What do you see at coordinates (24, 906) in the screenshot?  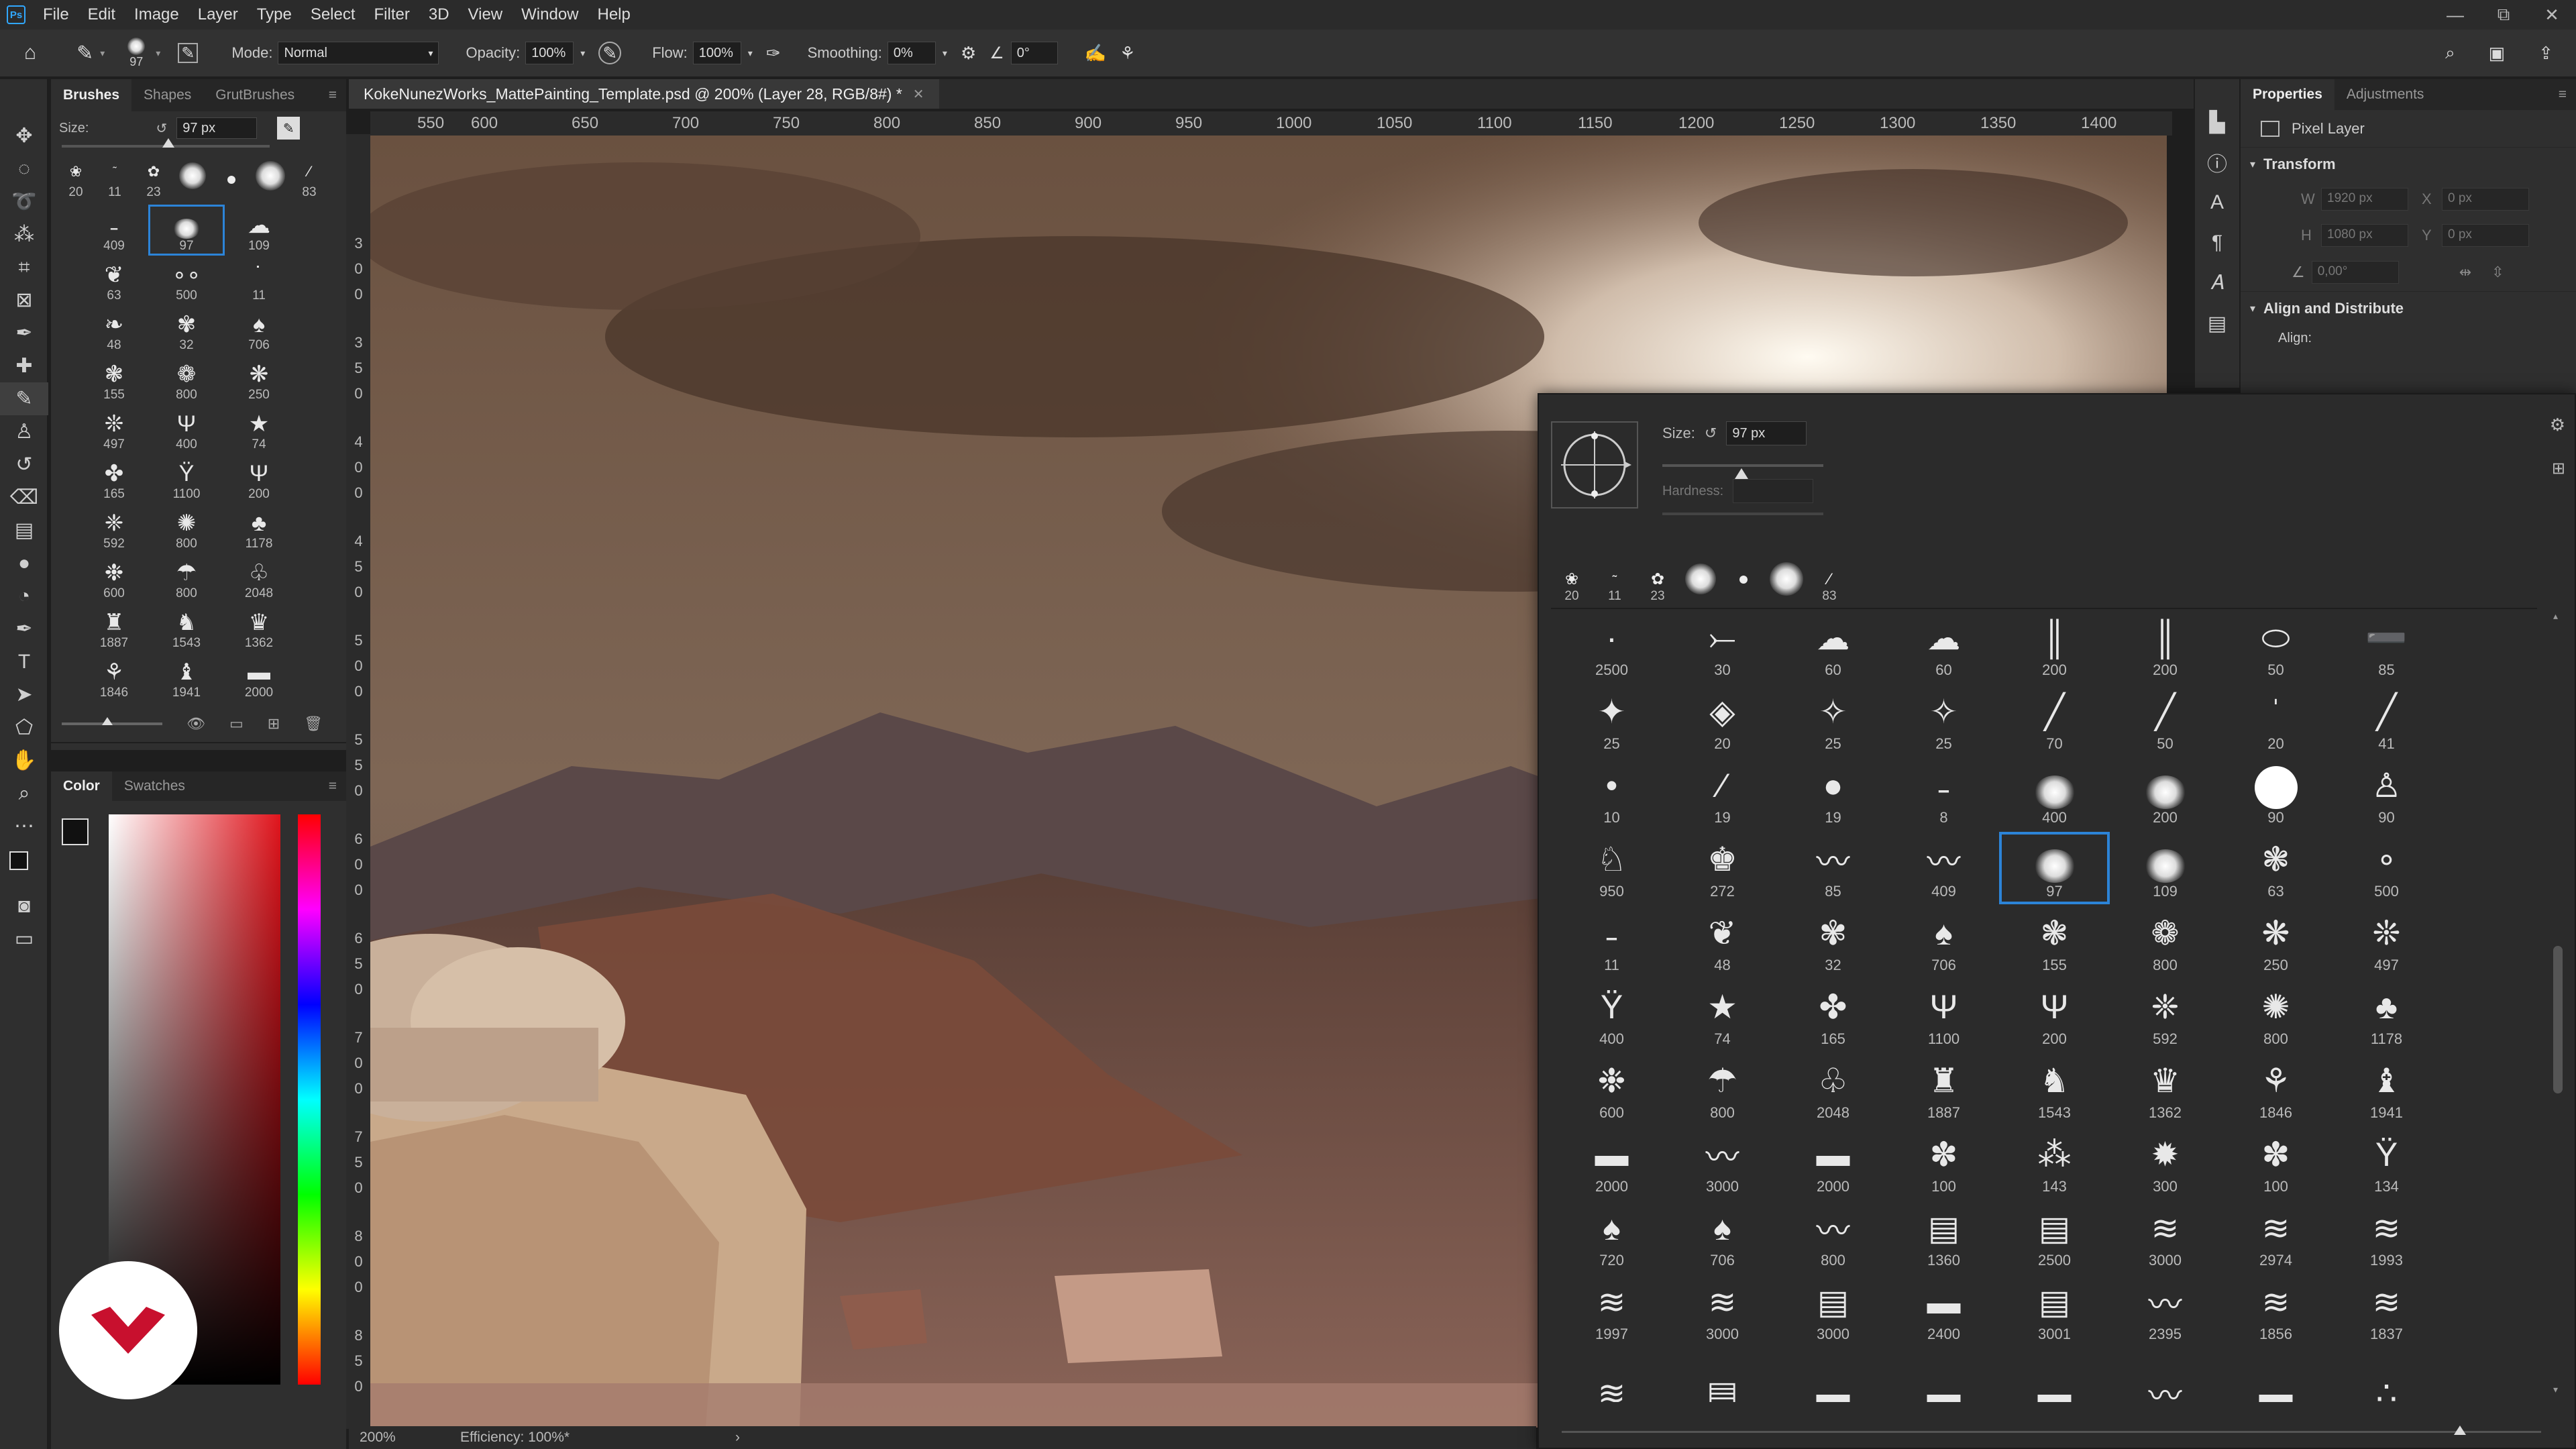 I see `quick-mask-icon: ◙` at bounding box center [24, 906].